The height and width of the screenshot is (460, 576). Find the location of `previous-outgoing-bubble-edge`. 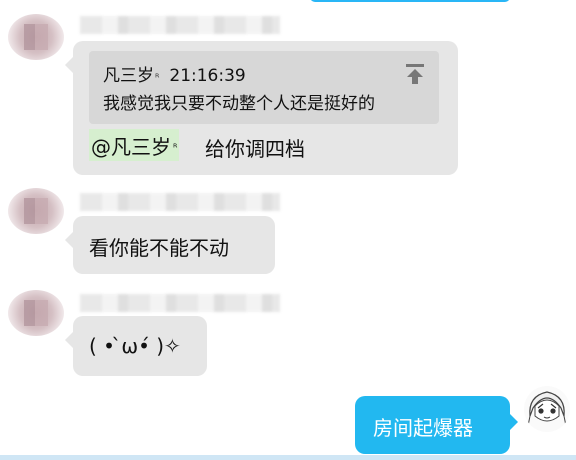

previous-outgoing-bubble-edge is located at coordinates (410, 1).